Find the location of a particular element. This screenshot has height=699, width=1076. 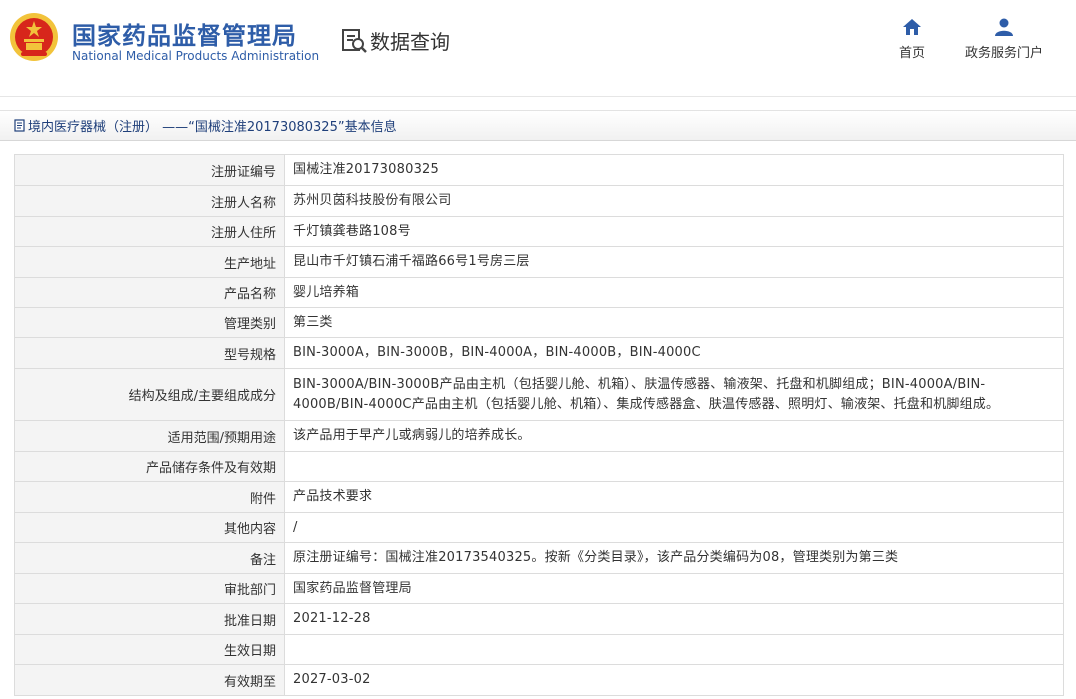

nav-portal-label: 政务服务门户 is located at coordinates (1003, 53).